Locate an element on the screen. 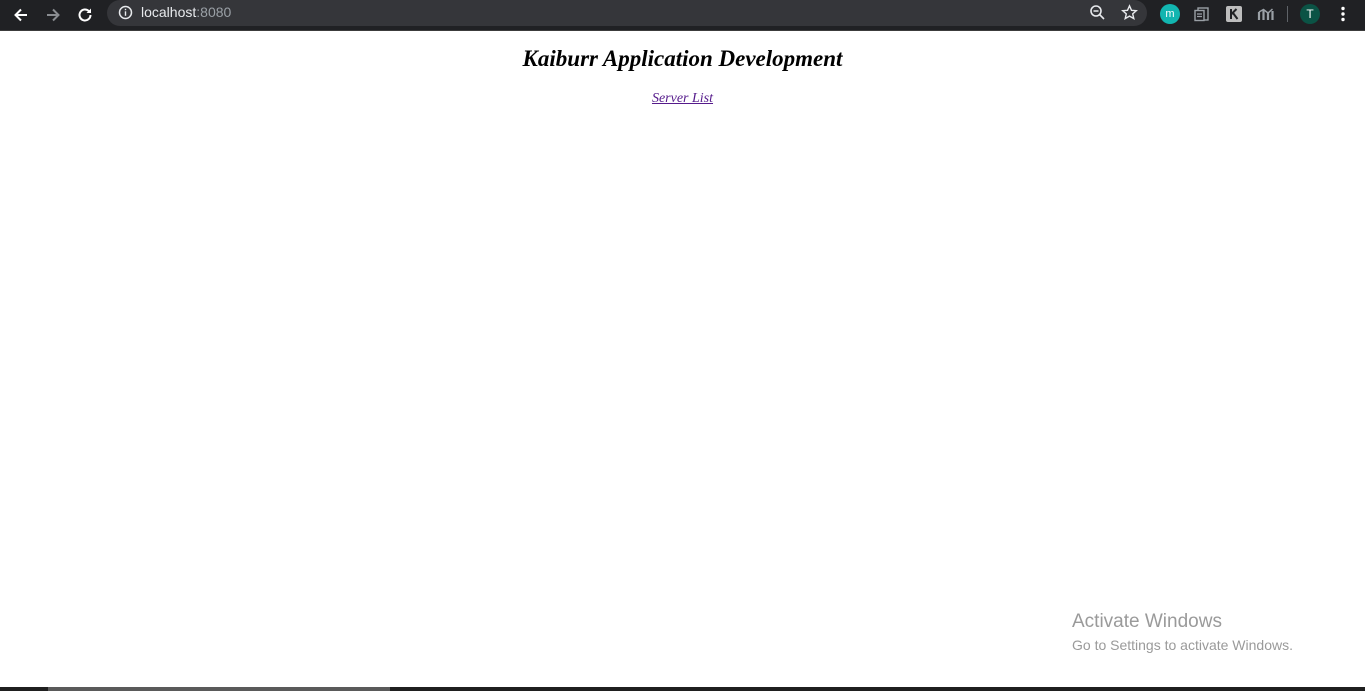  k-extension-icon is located at coordinates (1234, 14).